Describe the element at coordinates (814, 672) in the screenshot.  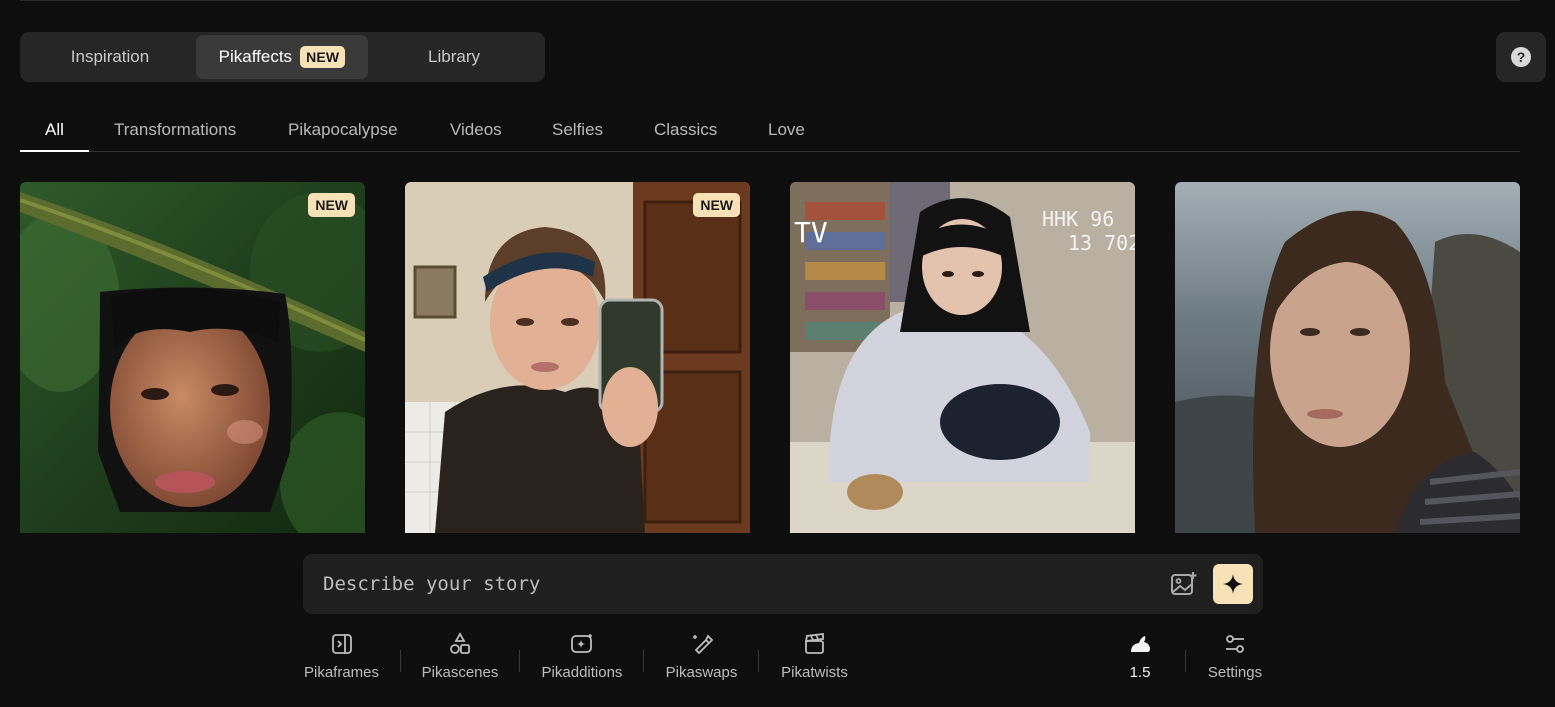
I see `tool-label: Pikatwists` at that location.